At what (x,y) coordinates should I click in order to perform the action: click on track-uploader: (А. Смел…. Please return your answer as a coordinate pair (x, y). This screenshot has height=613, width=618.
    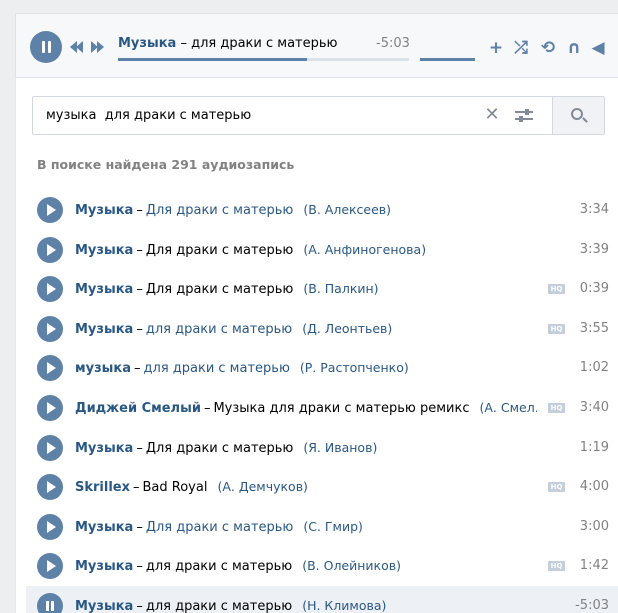
    Looking at the image, I should click on (504, 407).